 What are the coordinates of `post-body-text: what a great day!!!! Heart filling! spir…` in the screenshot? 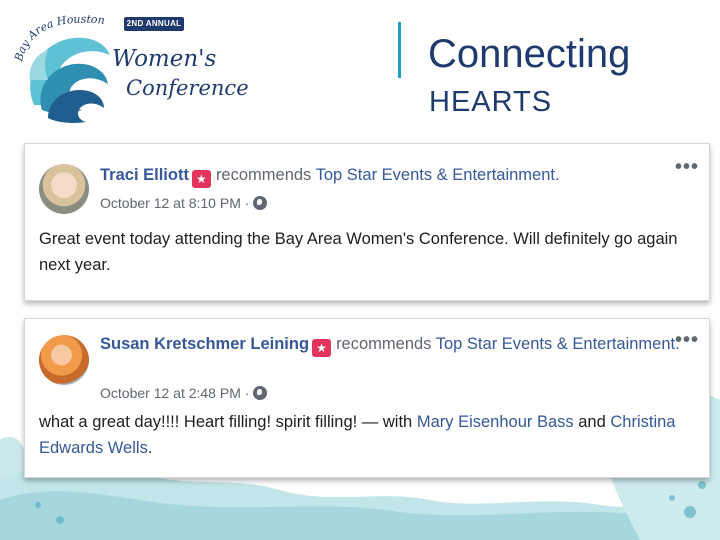 It's located at (226, 422).